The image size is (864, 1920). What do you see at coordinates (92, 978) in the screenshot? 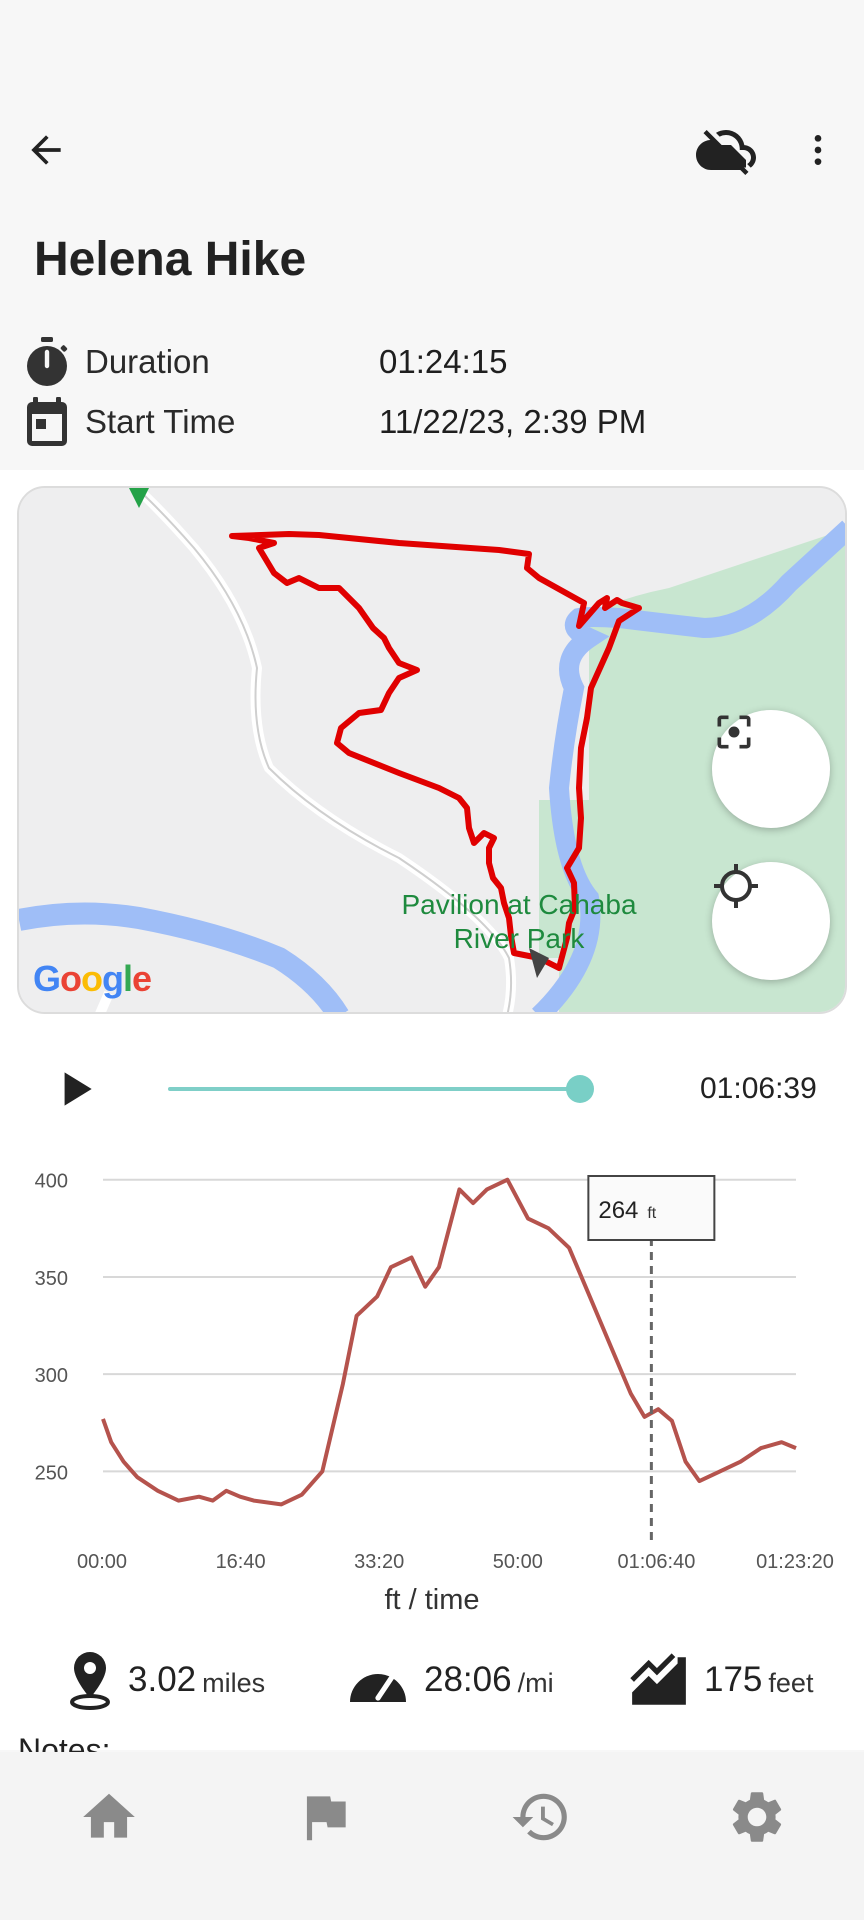
I see `google-logo: Google` at bounding box center [92, 978].